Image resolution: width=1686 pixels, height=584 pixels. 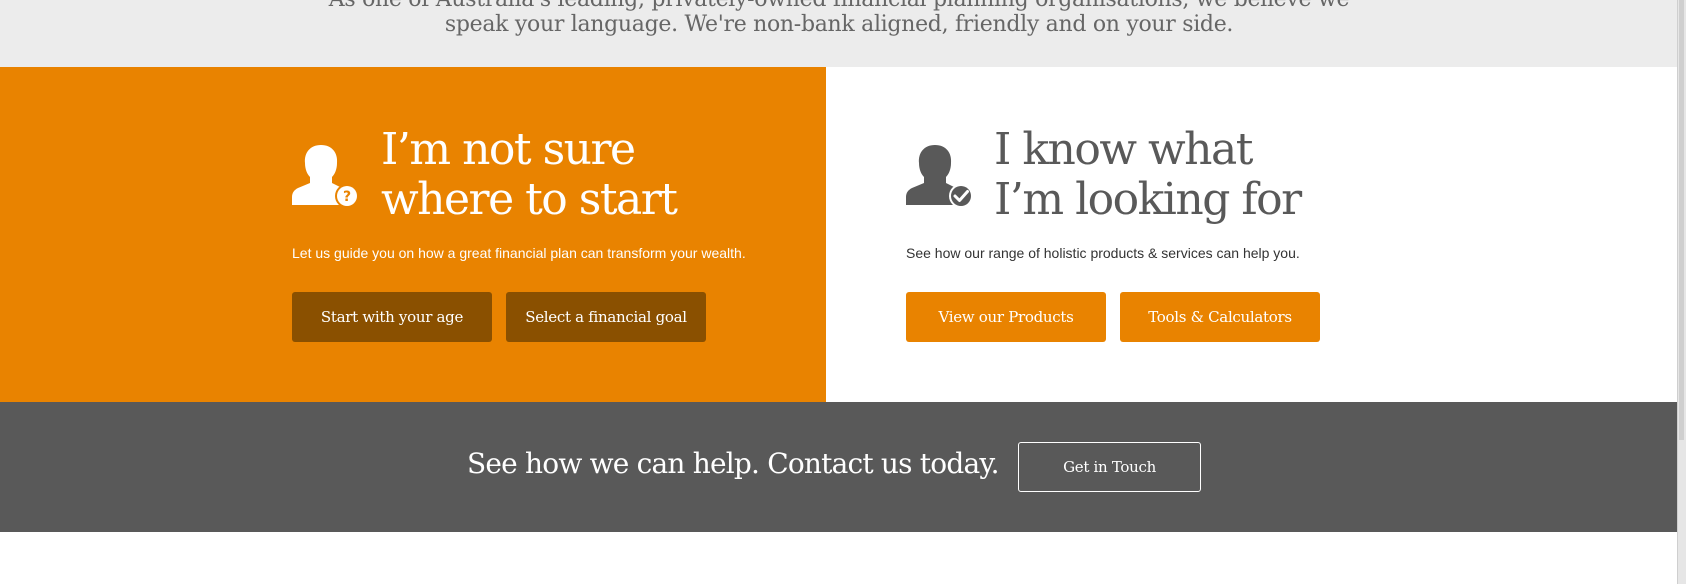 What do you see at coordinates (839, 558) in the screenshot?
I see `page-footer-space` at bounding box center [839, 558].